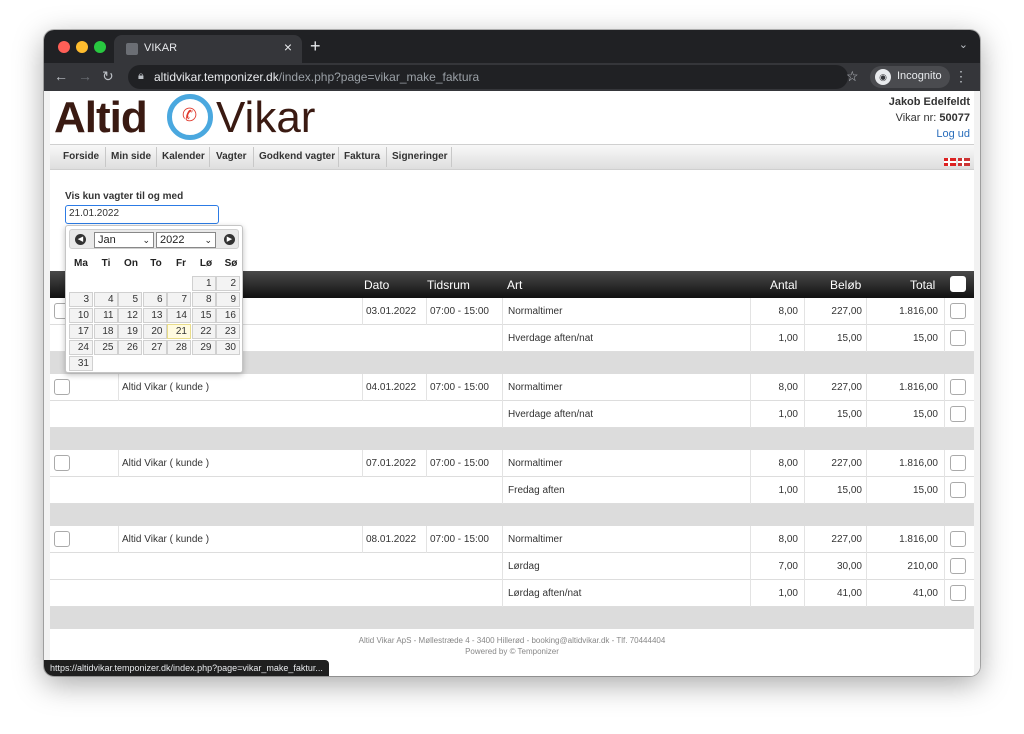  What do you see at coordinates (61, 76) in the screenshot?
I see `back-button: ←` at bounding box center [61, 76].